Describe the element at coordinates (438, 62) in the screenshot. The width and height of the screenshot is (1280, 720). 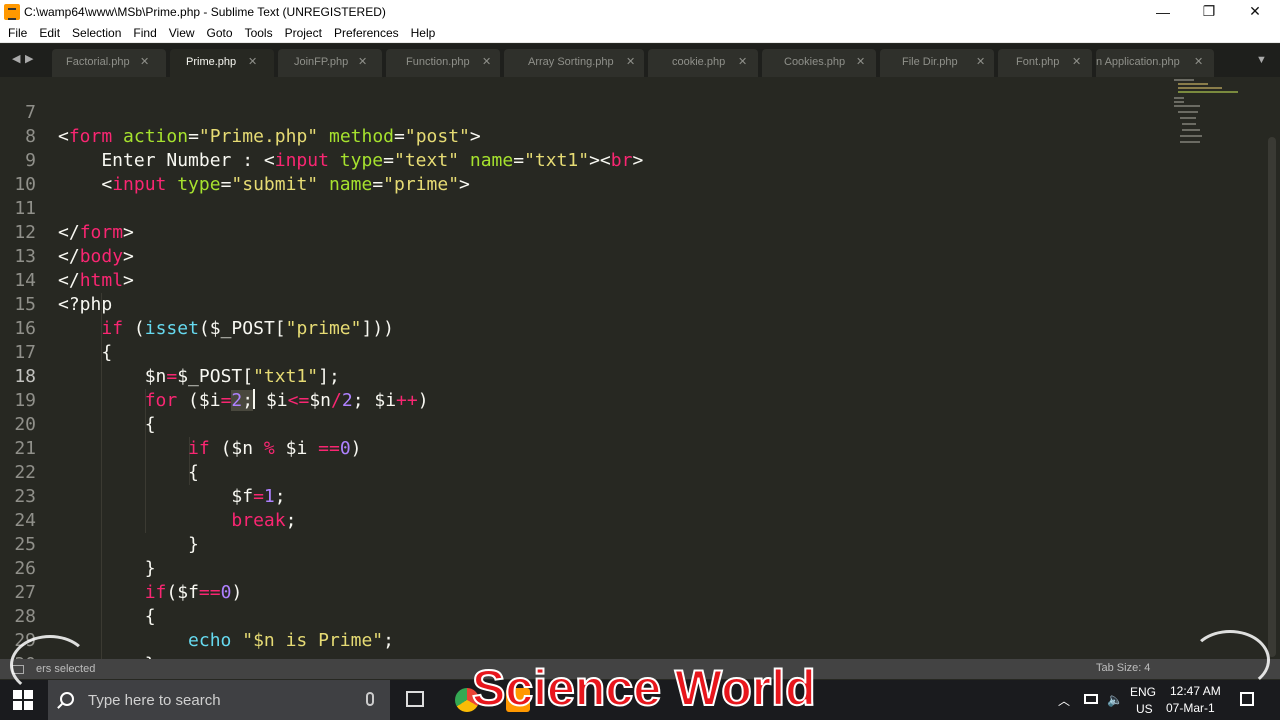
I see `tab-label: Function.php` at that location.